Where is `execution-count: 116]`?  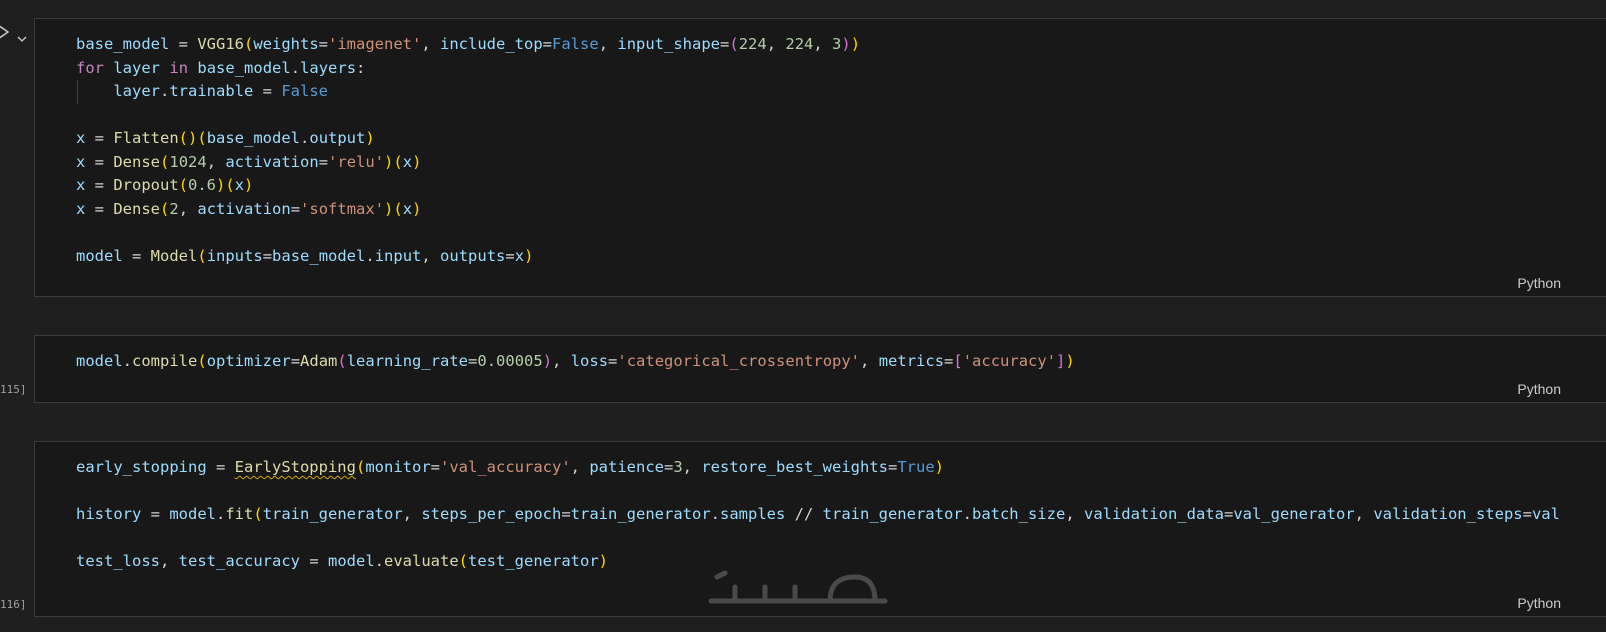
execution-count: 116] is located at coordinates (13, 604).